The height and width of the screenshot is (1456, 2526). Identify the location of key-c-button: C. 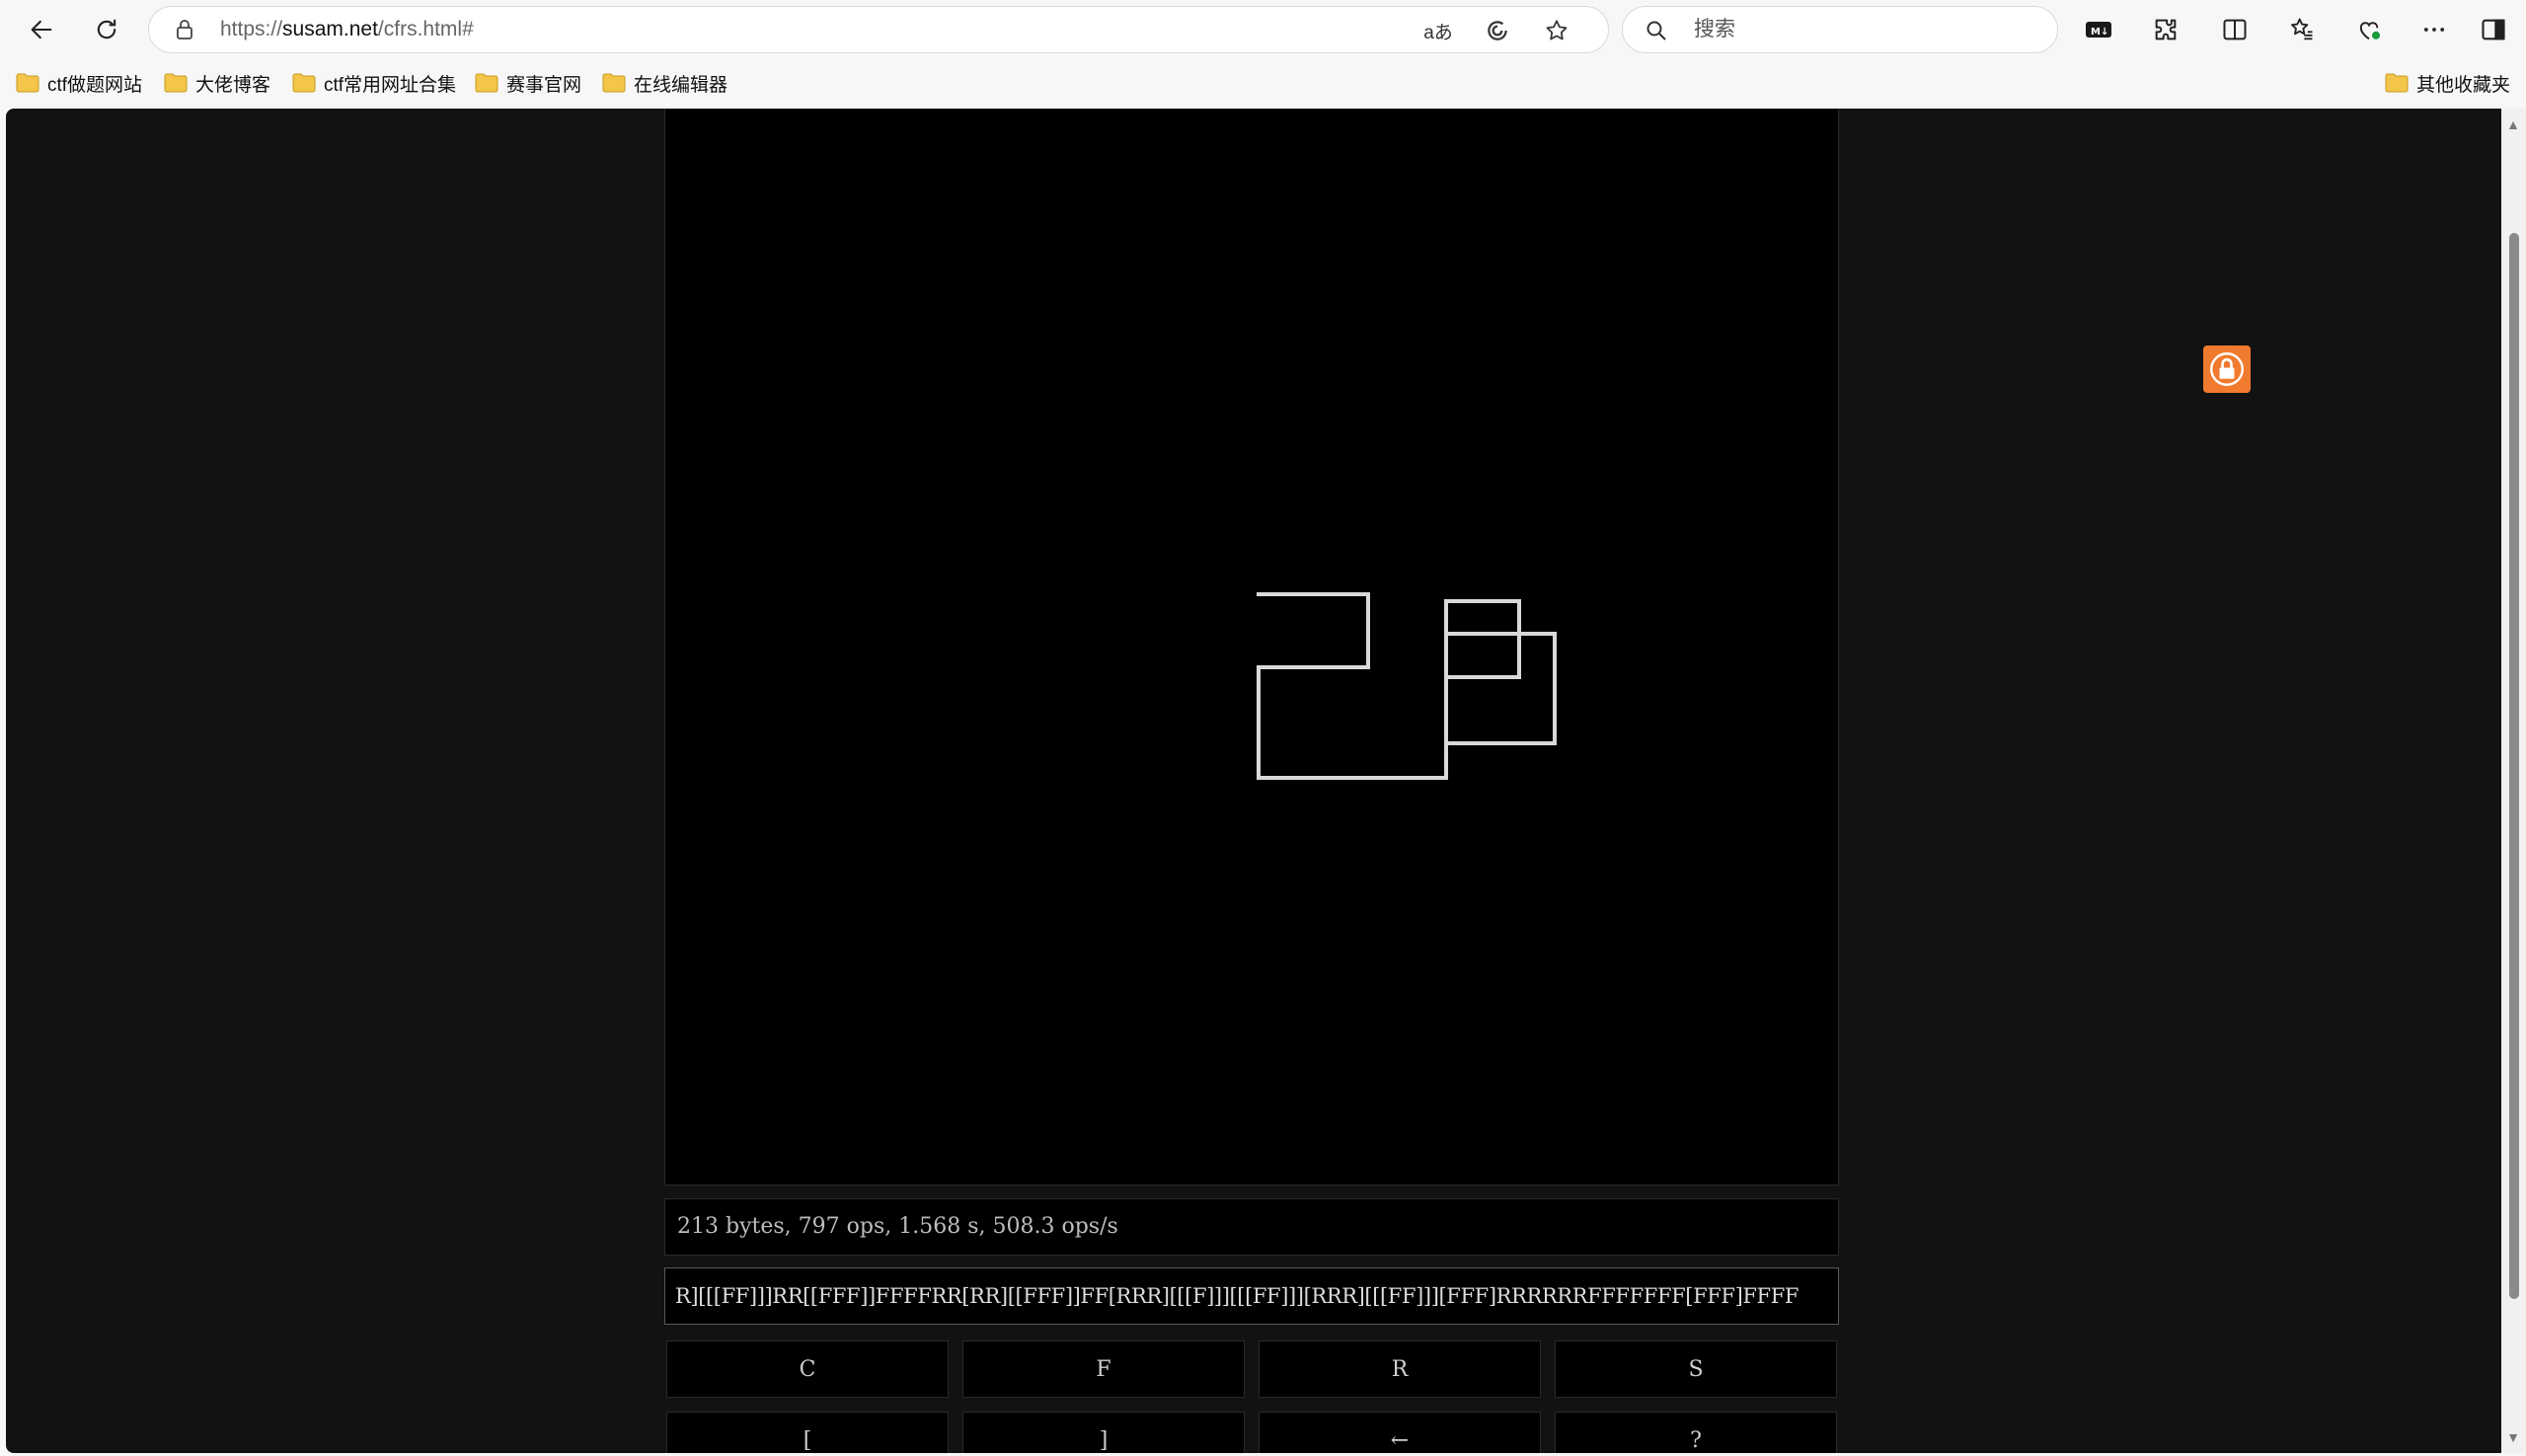
(807, 1369).